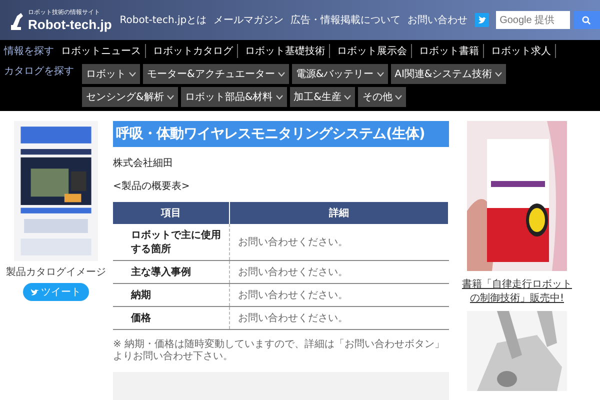 The image size is (600, 400). I want to click on nav-link: ロボット書籍, so click(449, 51).